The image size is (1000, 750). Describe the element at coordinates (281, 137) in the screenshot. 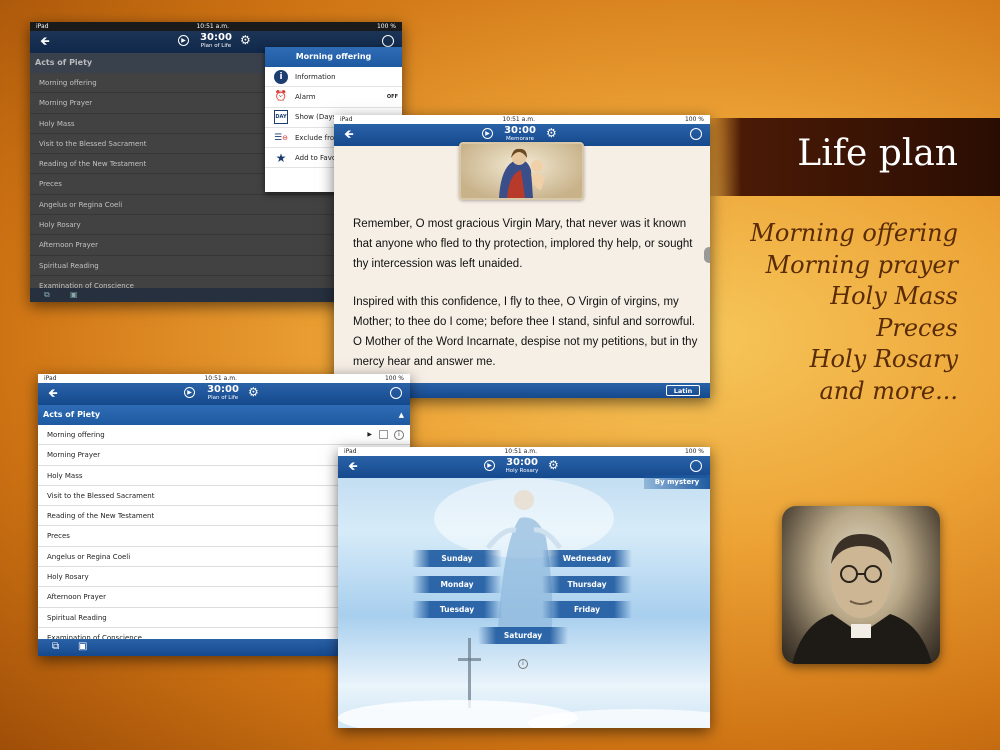

I see `exclude-icon: ☰ ⊖` at that location.